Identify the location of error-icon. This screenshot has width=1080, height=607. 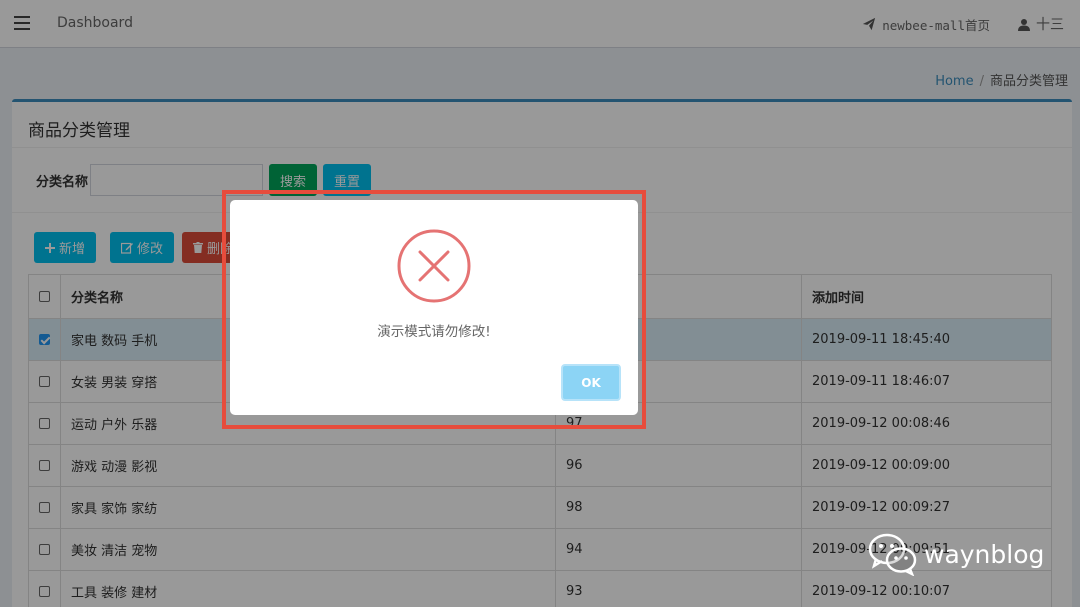
(434, 266).